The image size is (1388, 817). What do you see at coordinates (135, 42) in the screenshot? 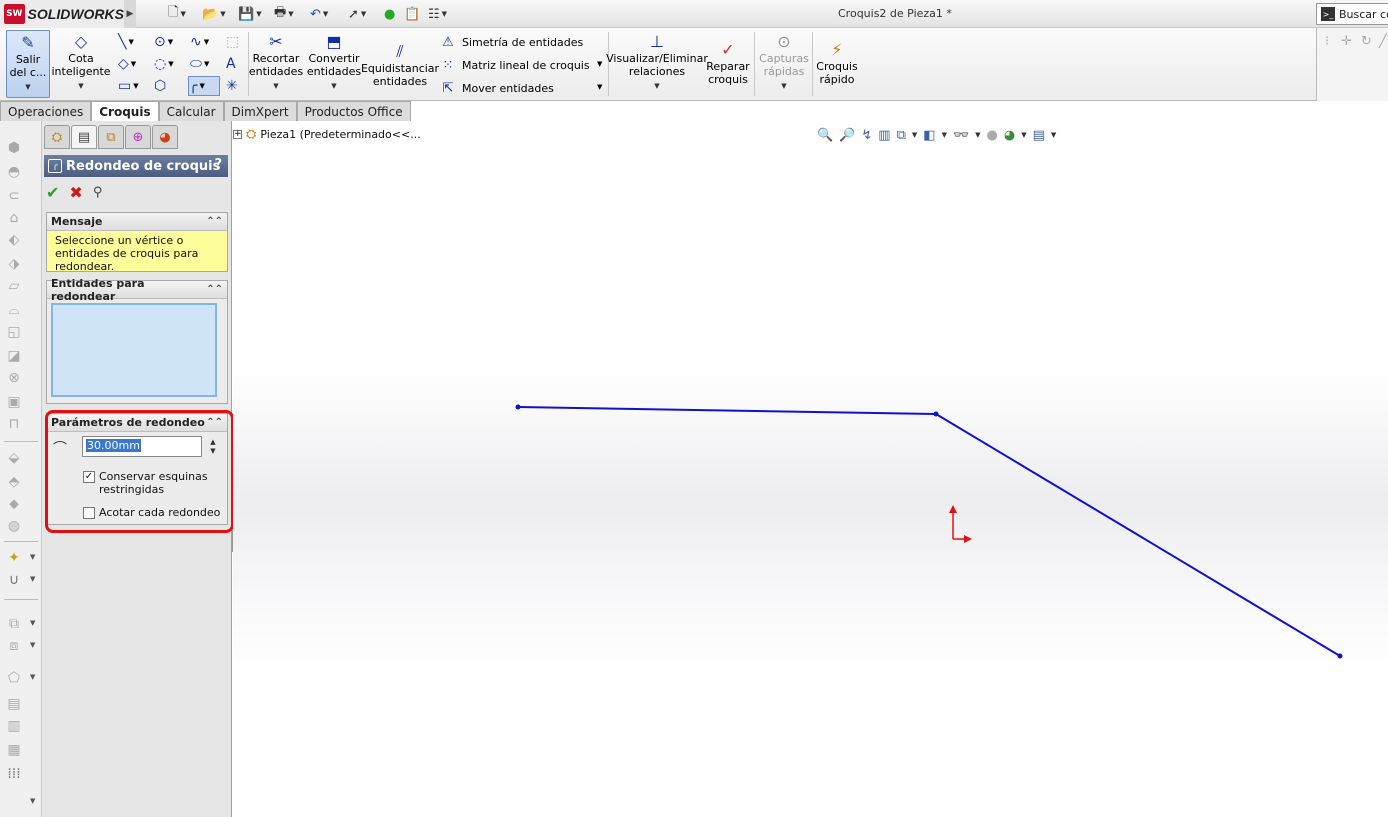
I see `line-tool: ╲ ▼` at bounding box center [135, 42].